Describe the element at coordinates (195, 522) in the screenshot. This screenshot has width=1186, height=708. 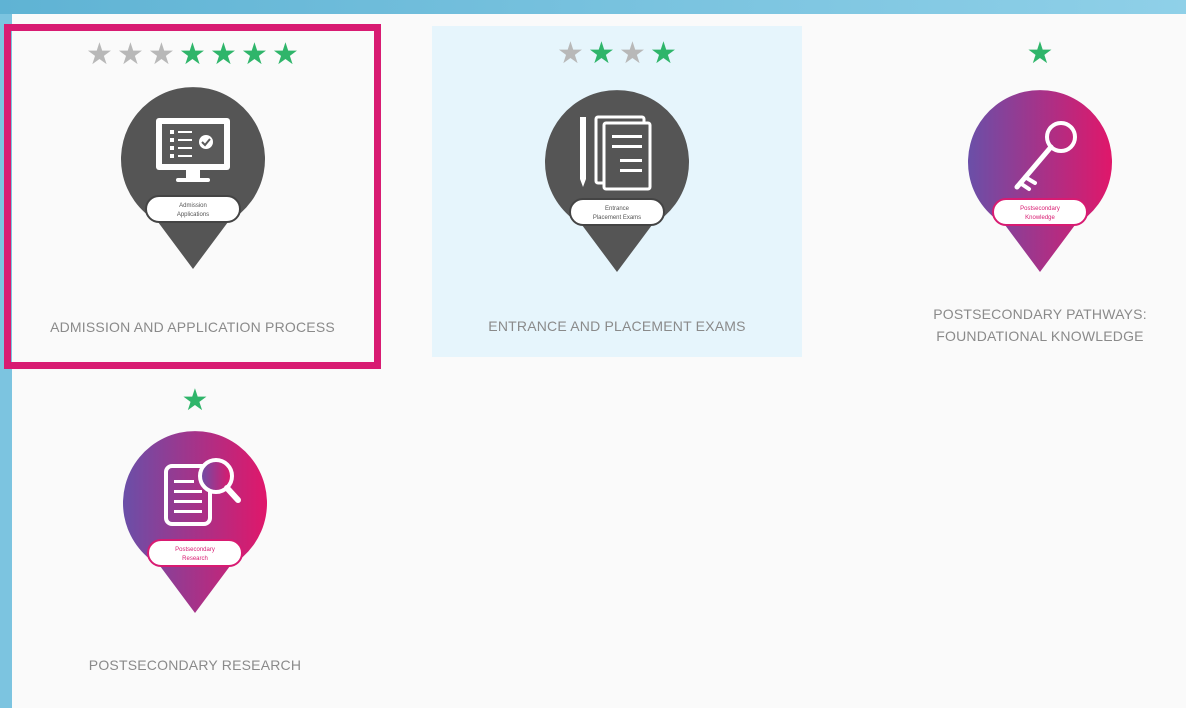
I see `document-magnifier-icon: Postsecondary Research` at that location.